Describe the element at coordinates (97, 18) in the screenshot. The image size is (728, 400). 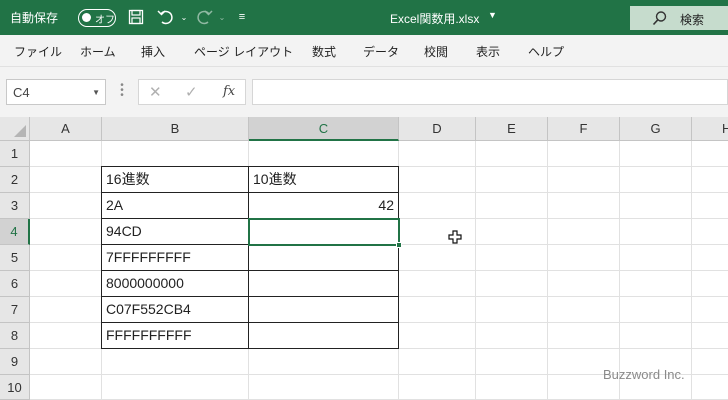
I see `autosave-toggle: オフ` at that location.